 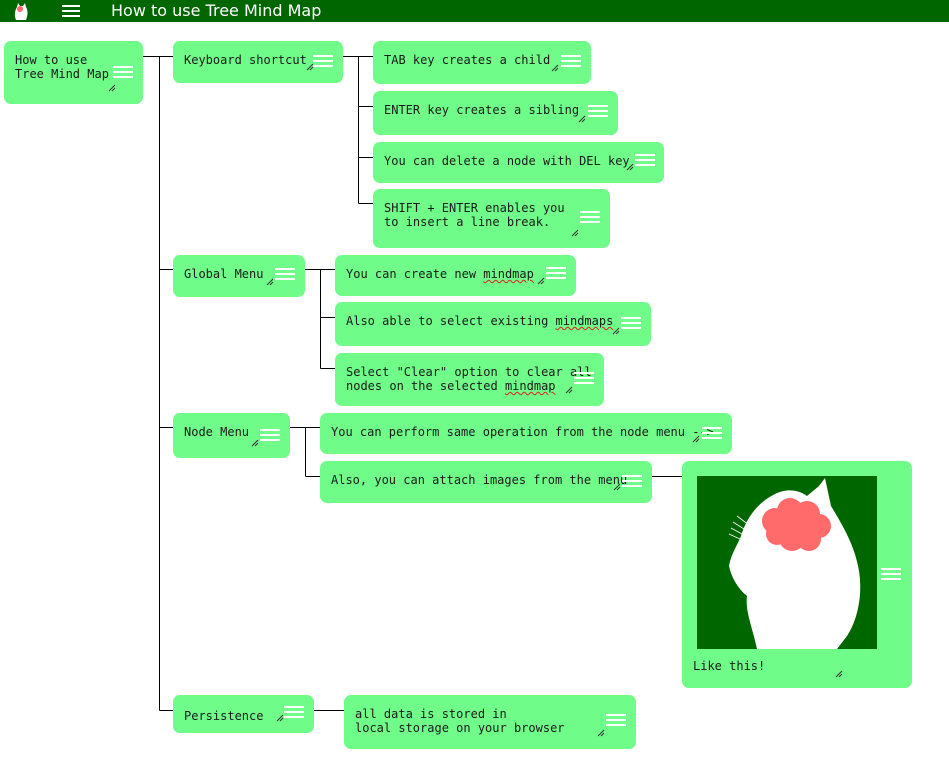 I want to click on node-create-mindmap: You can create new mindmap, so click(x=455, y=275).